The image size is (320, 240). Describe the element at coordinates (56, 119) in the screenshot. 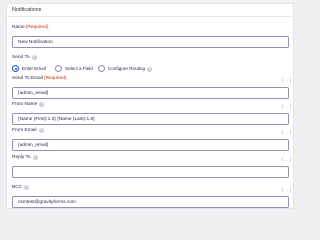

I see `from-name-value: {Name (First):1.3} {Name (Last):1.6}` at that location.